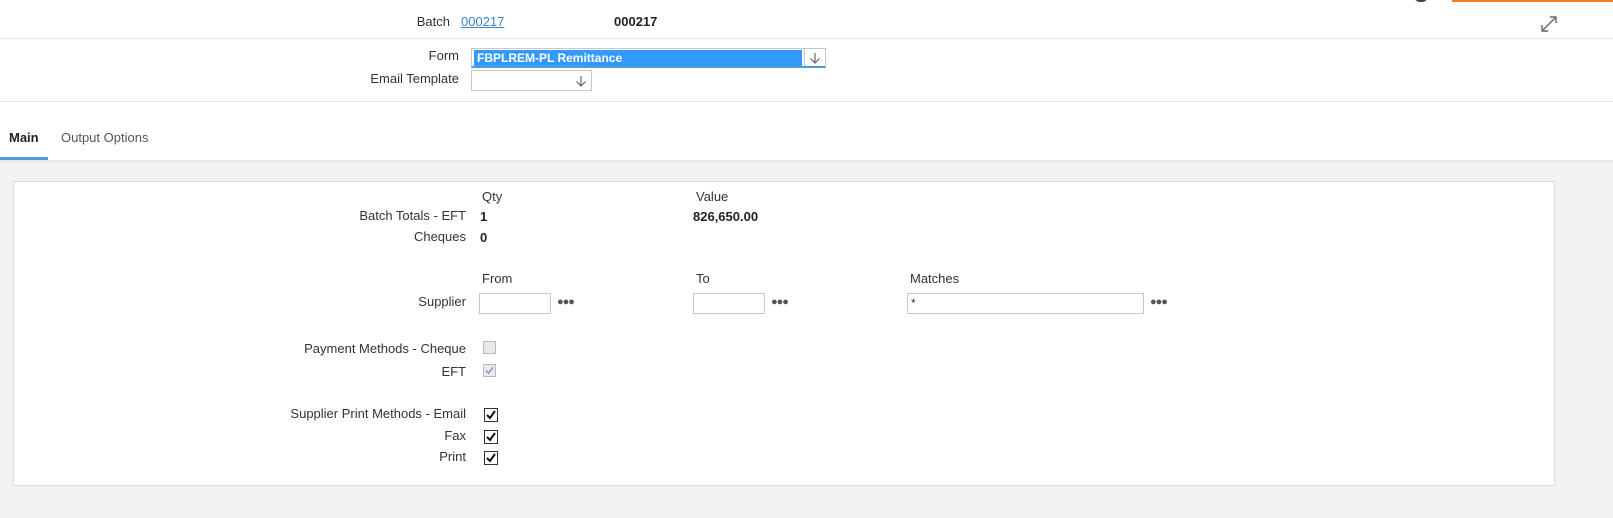  Describe the element at coordinates (104, 142) in the screenshot. I see `tab-output-options: Output Options` at that location.